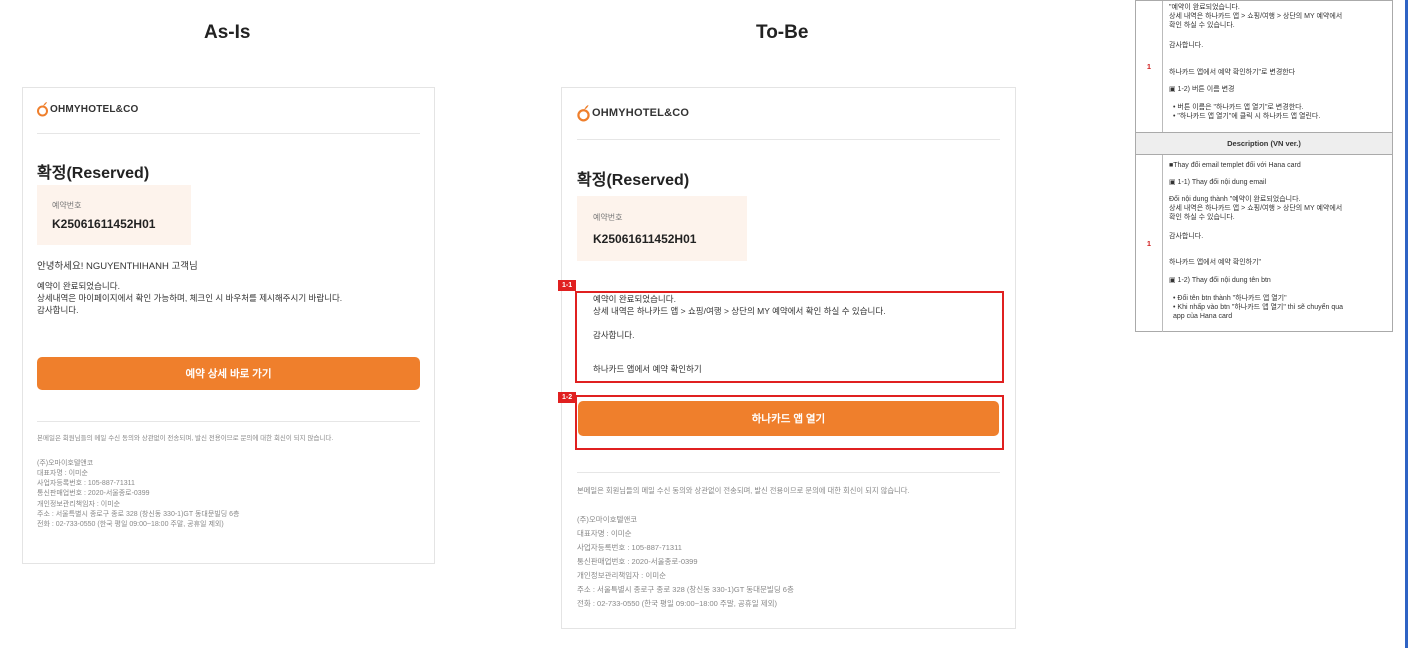 This screenshot has height=648, width=1423. I want to click on vn-desc-line: 하나카드 앱에서 예약 확인하기", so click(1215, 262).